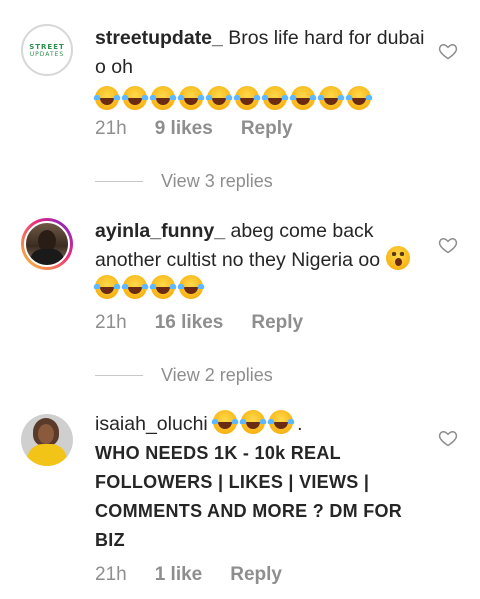 This screenshot has width=480, height=599. I want to click on view-replies-label: View 2 replies, so click(217, 374).